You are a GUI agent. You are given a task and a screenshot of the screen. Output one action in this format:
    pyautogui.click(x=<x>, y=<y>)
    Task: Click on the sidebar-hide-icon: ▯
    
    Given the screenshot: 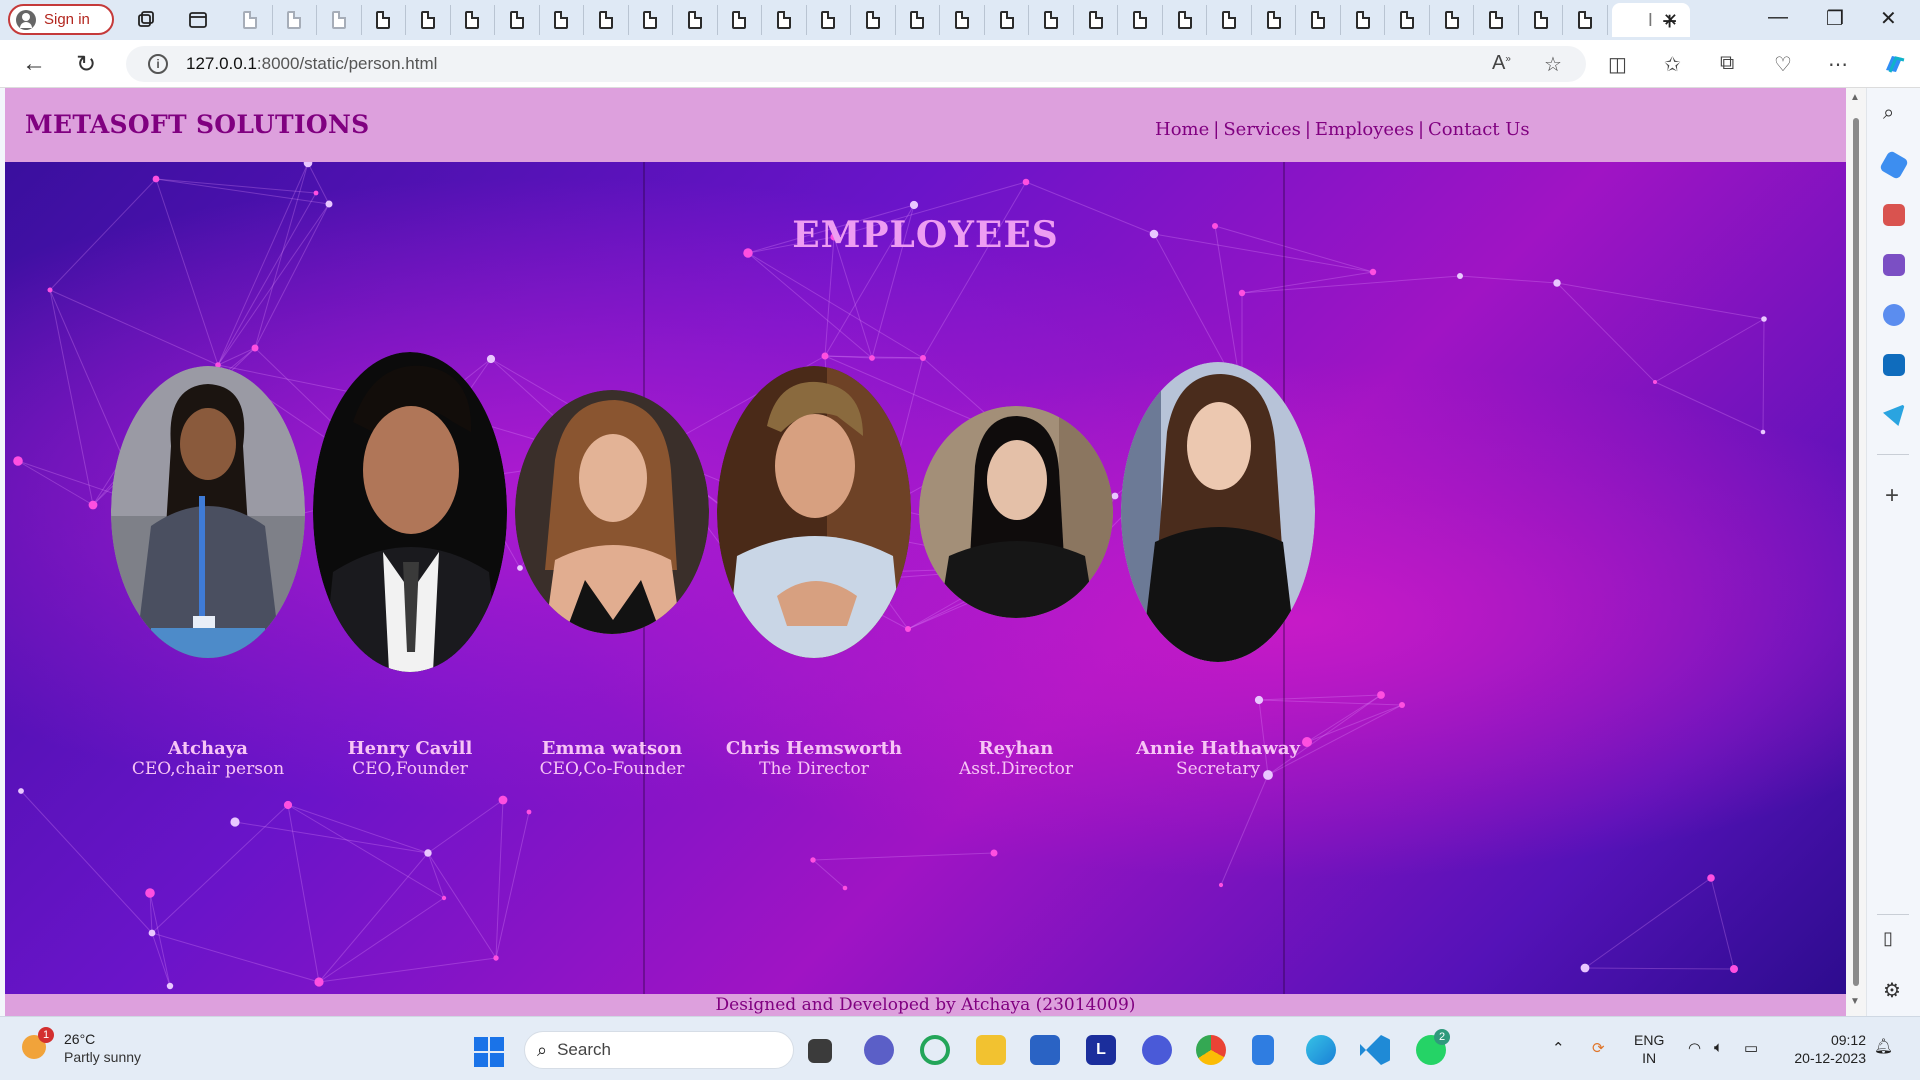 What is the action you would take?
    pyautogui.click(x=1888, y=938)
    